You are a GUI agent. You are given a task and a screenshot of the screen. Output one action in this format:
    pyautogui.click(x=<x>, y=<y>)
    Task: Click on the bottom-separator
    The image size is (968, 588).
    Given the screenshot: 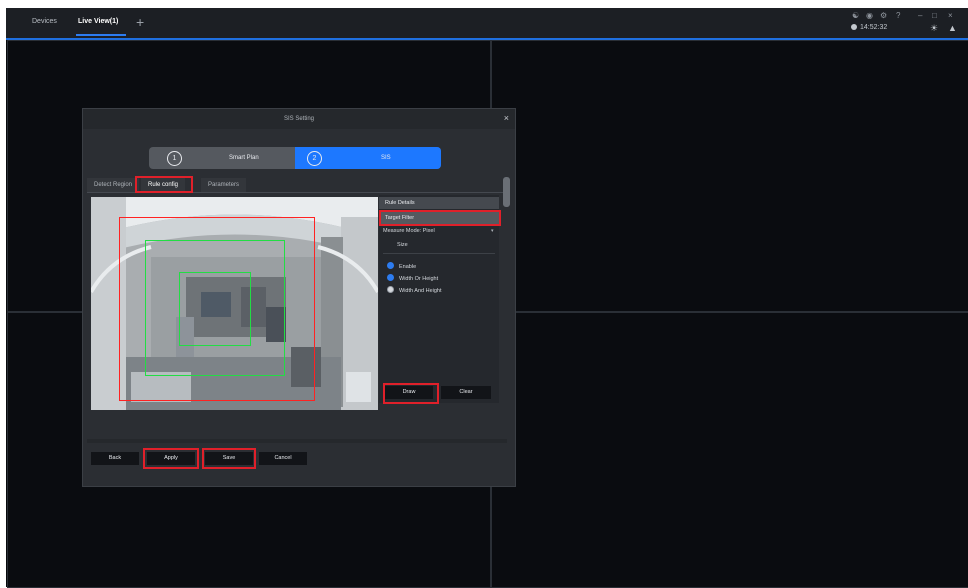 What is the action you would take?
    pyautogui.click(x=297, y=441)
    